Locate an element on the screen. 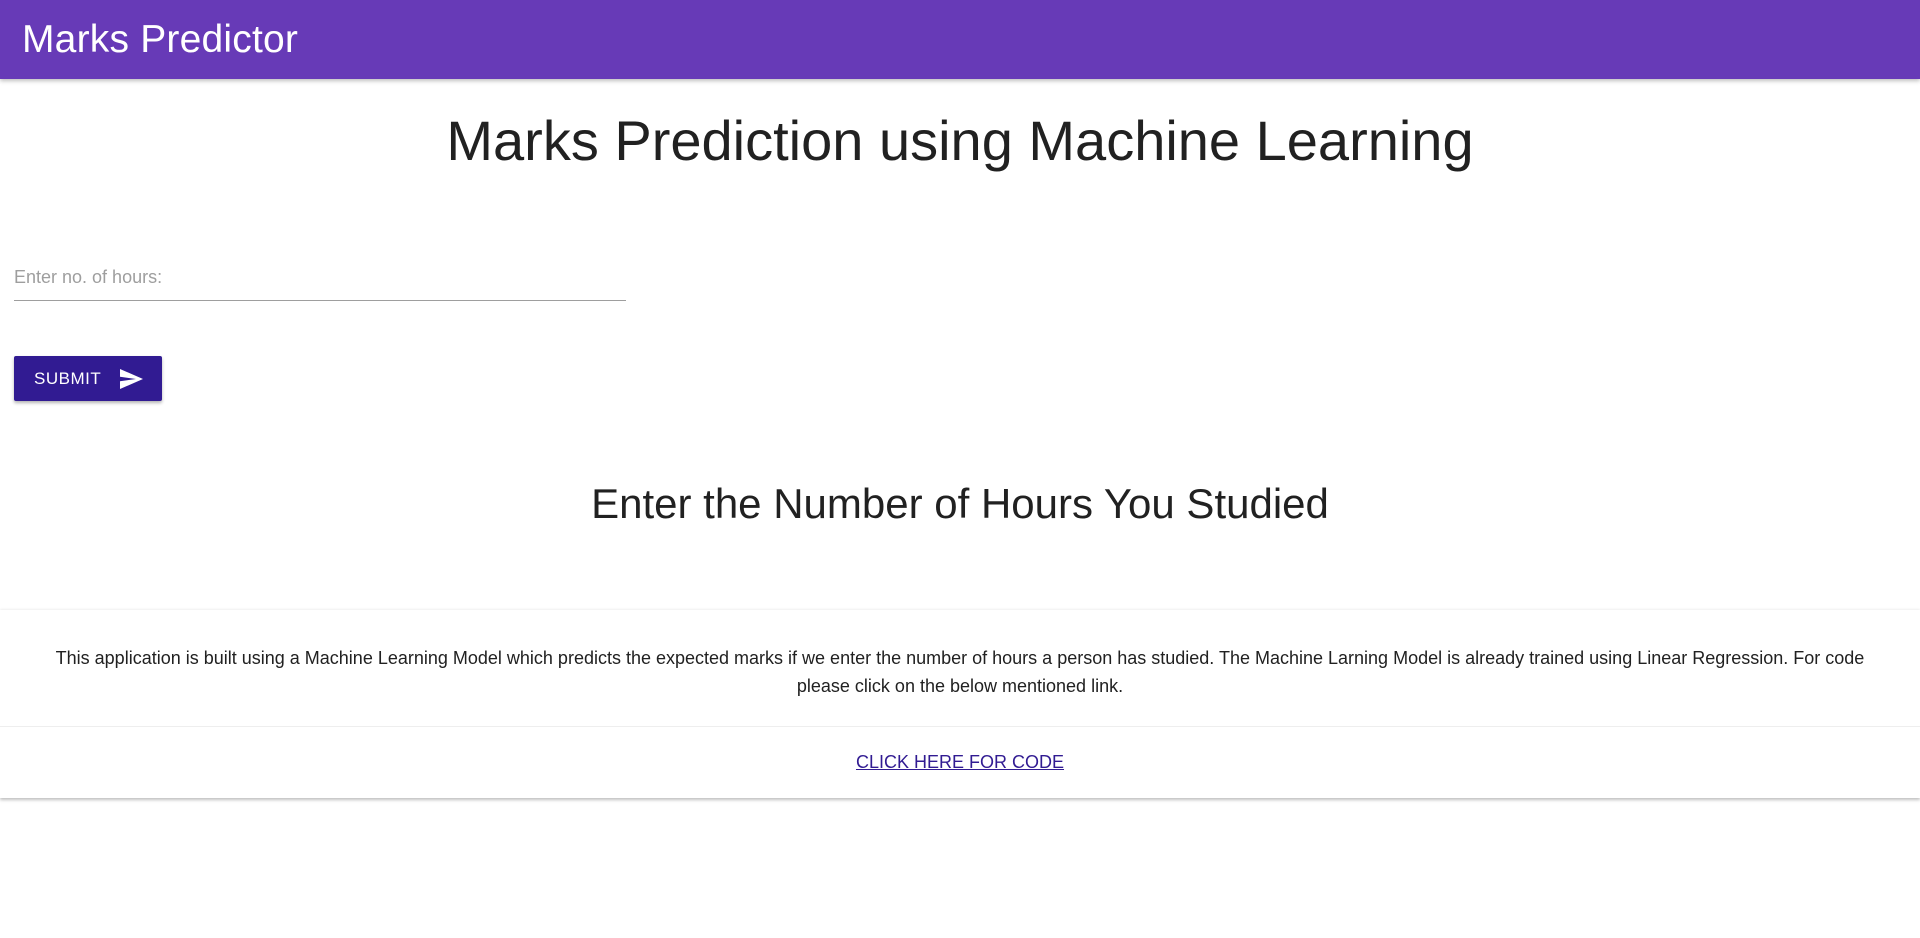 This screenshot has width=1920, height=938. code-link: CLICK HERE FOR CODE is located at coordinates (960, 762).